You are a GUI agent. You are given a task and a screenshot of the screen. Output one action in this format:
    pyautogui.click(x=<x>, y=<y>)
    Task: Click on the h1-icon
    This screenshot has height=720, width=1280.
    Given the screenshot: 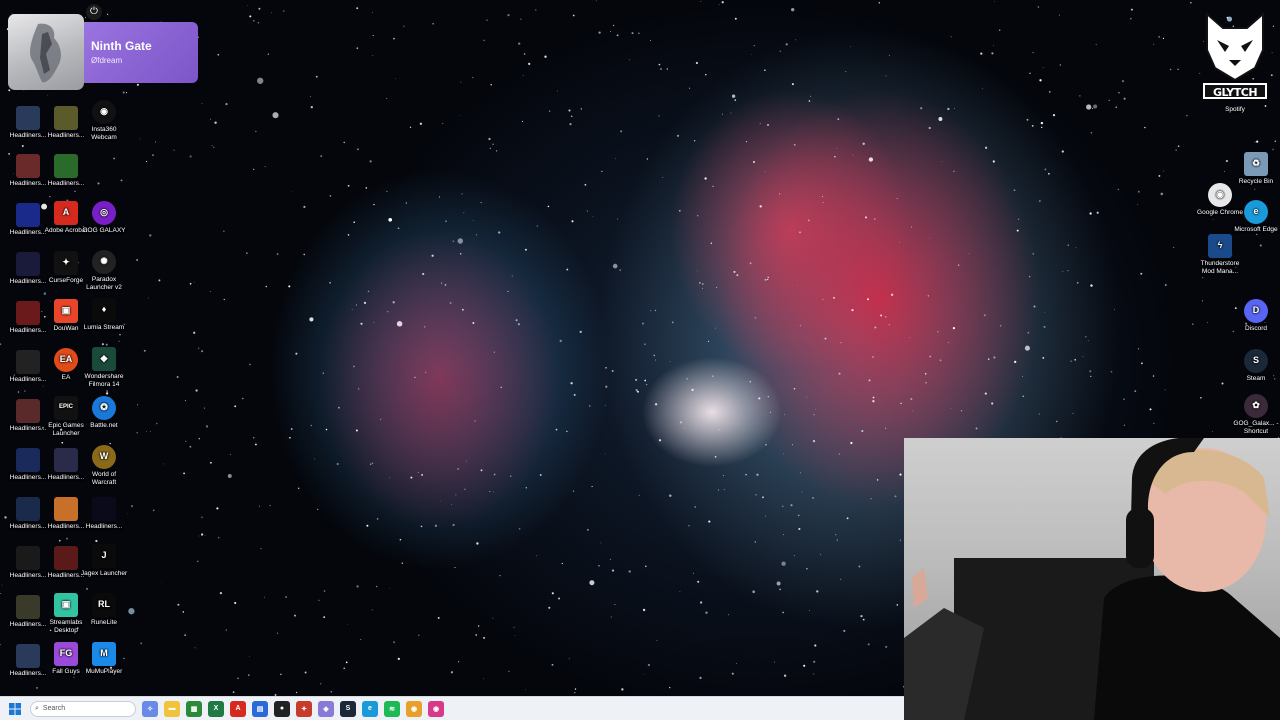 What is the action you would take?
    pyautogui.click(x=28, y=118)
    